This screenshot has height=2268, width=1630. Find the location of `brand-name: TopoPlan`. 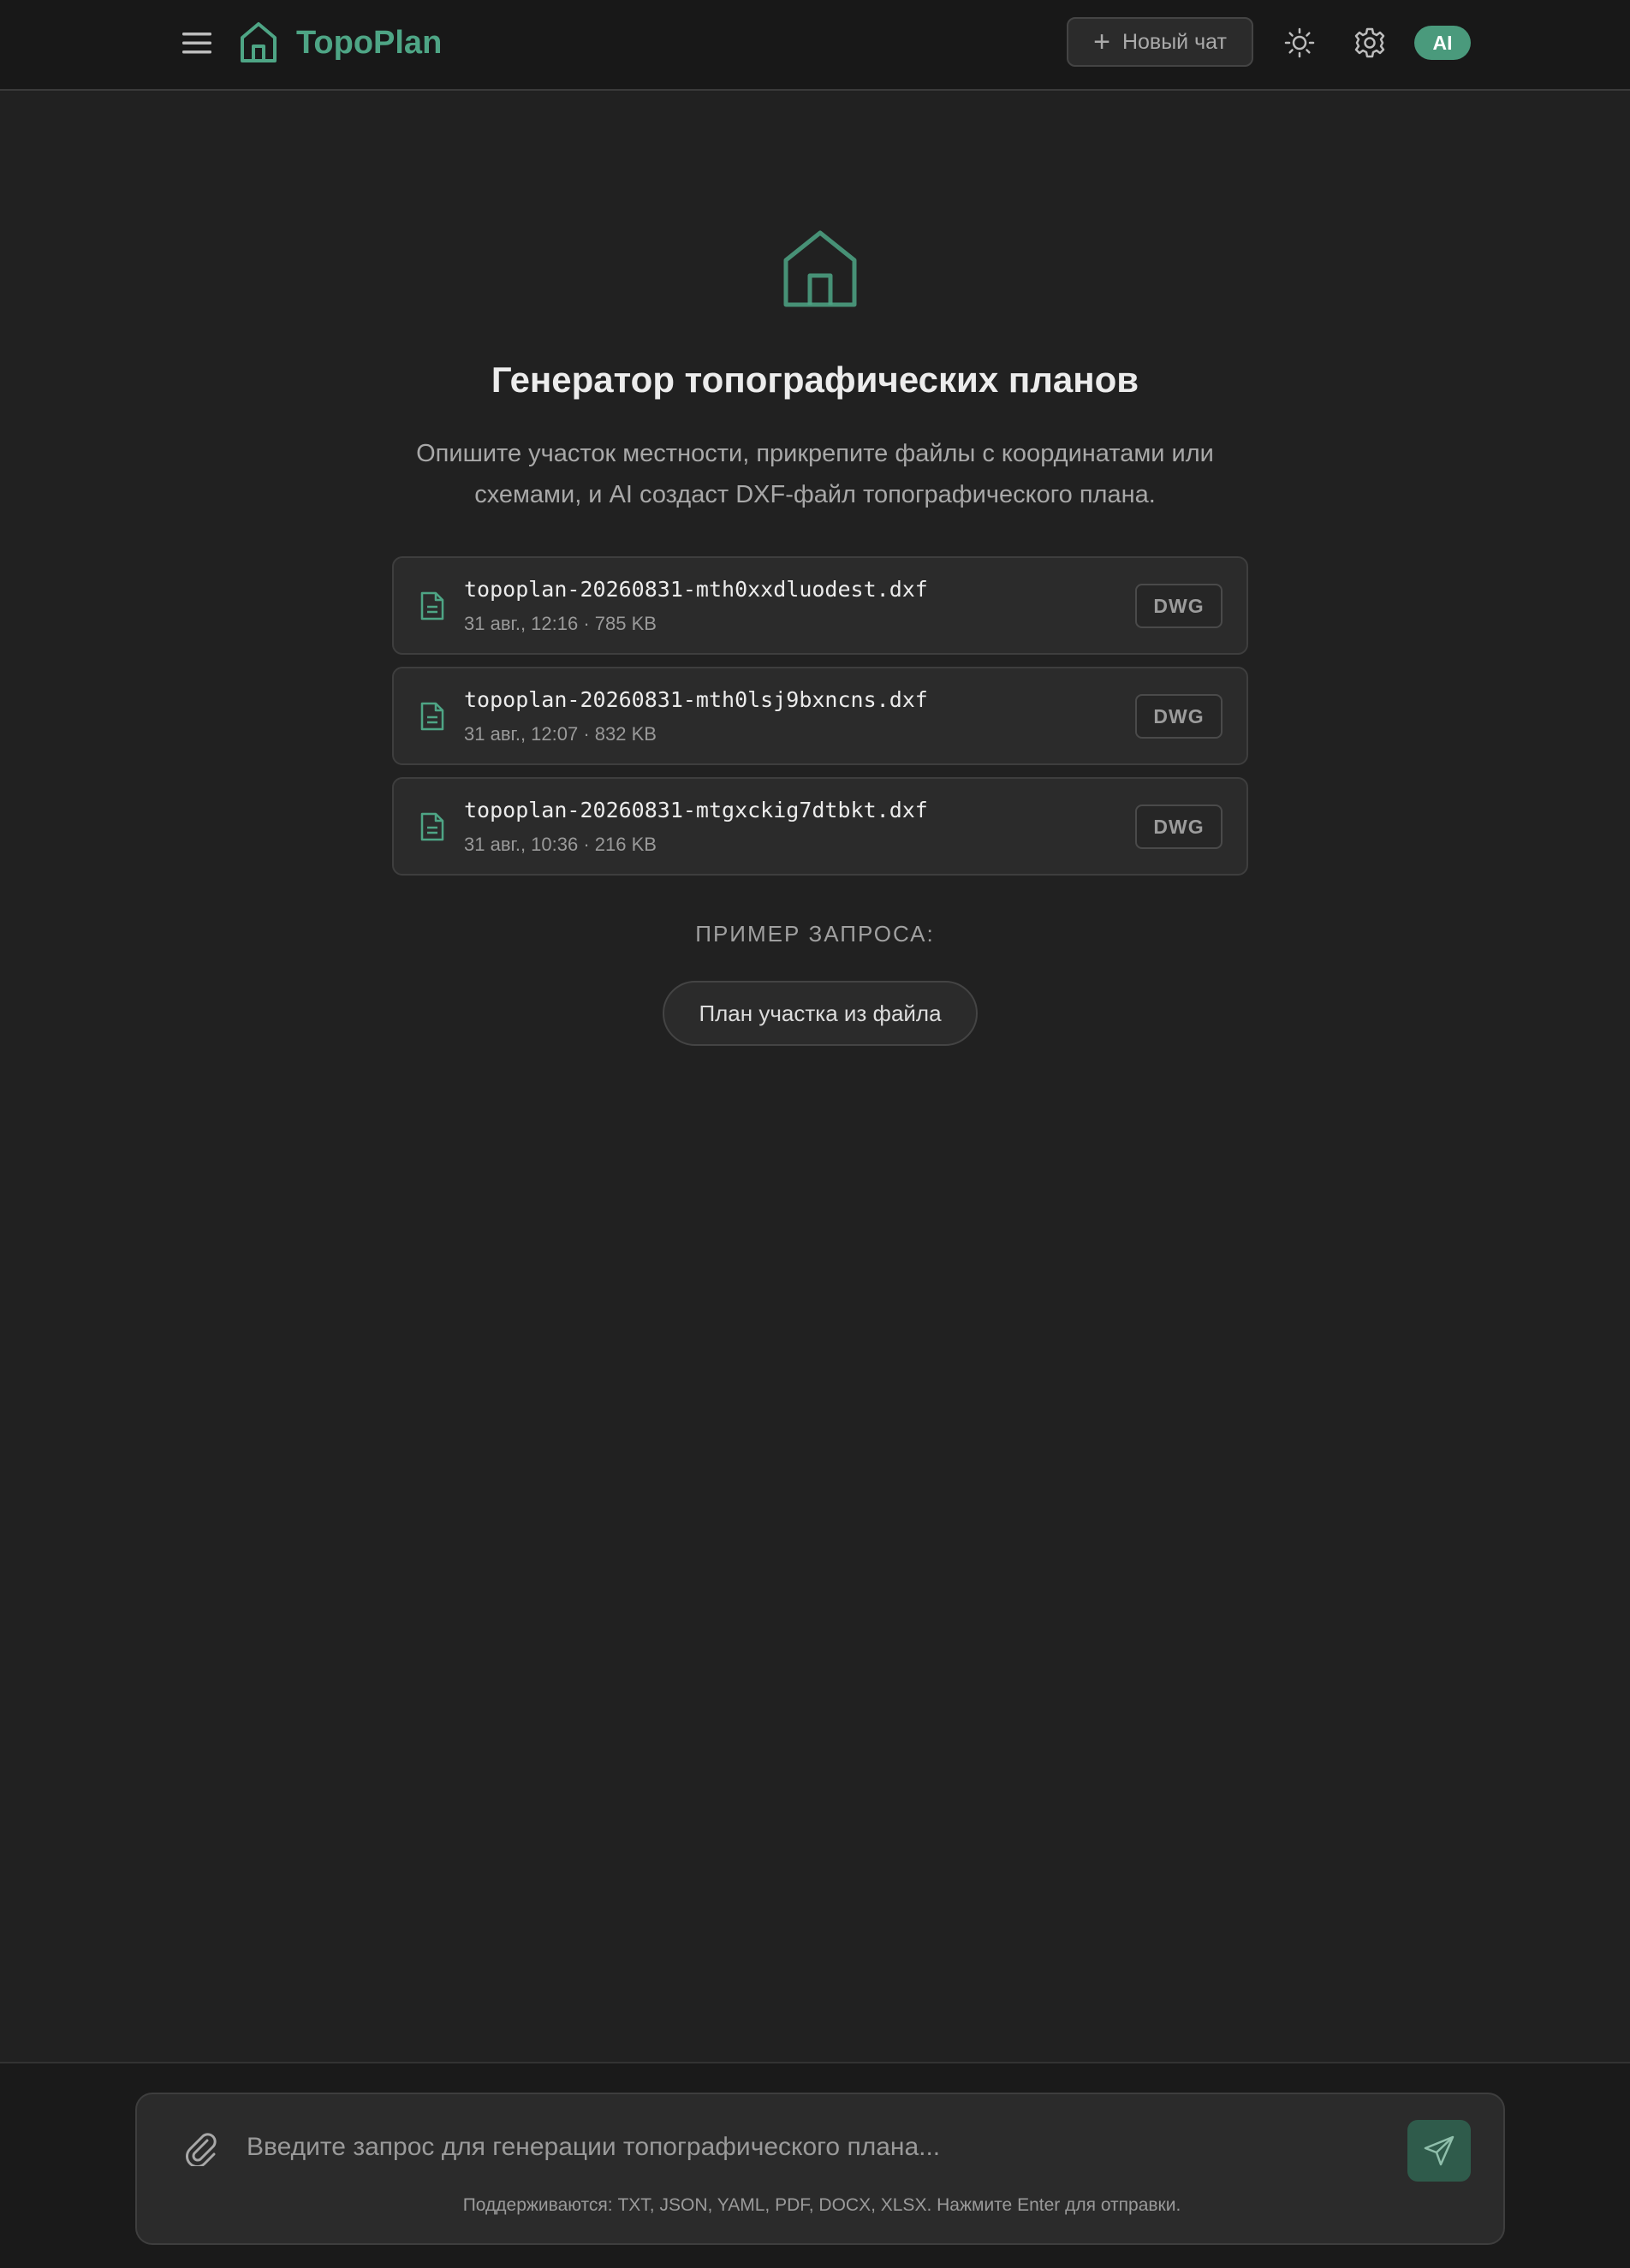

brand-name: TopoPlan is located at coordinates (369, 43).